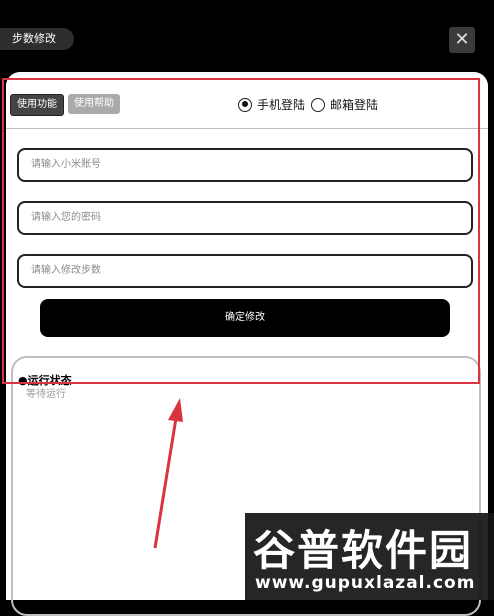  I want to click on window-title: 步数修改, so click(37, 39).